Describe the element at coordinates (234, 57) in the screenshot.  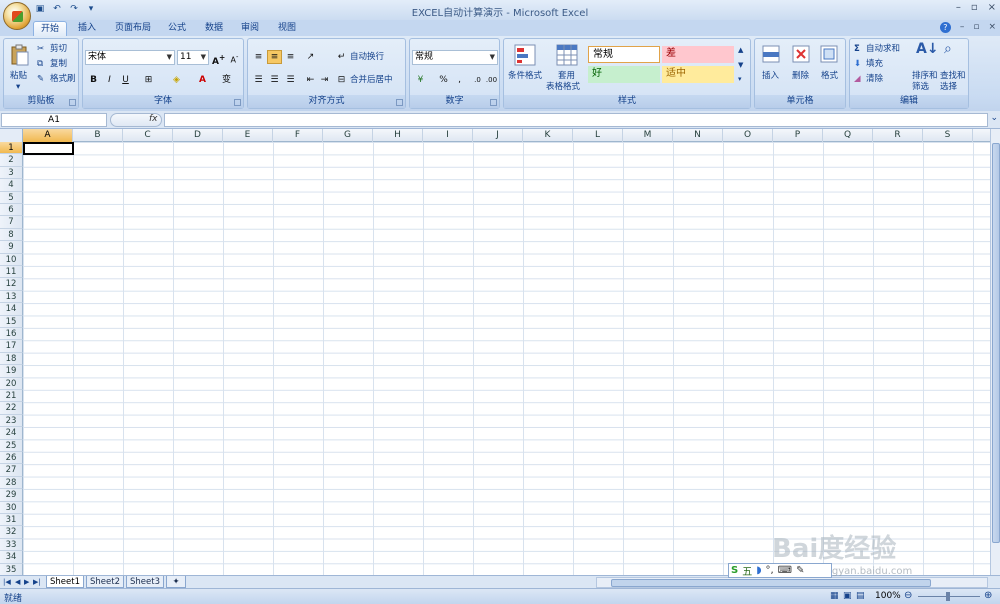
I see `shrink-font-button: A-` at that location.